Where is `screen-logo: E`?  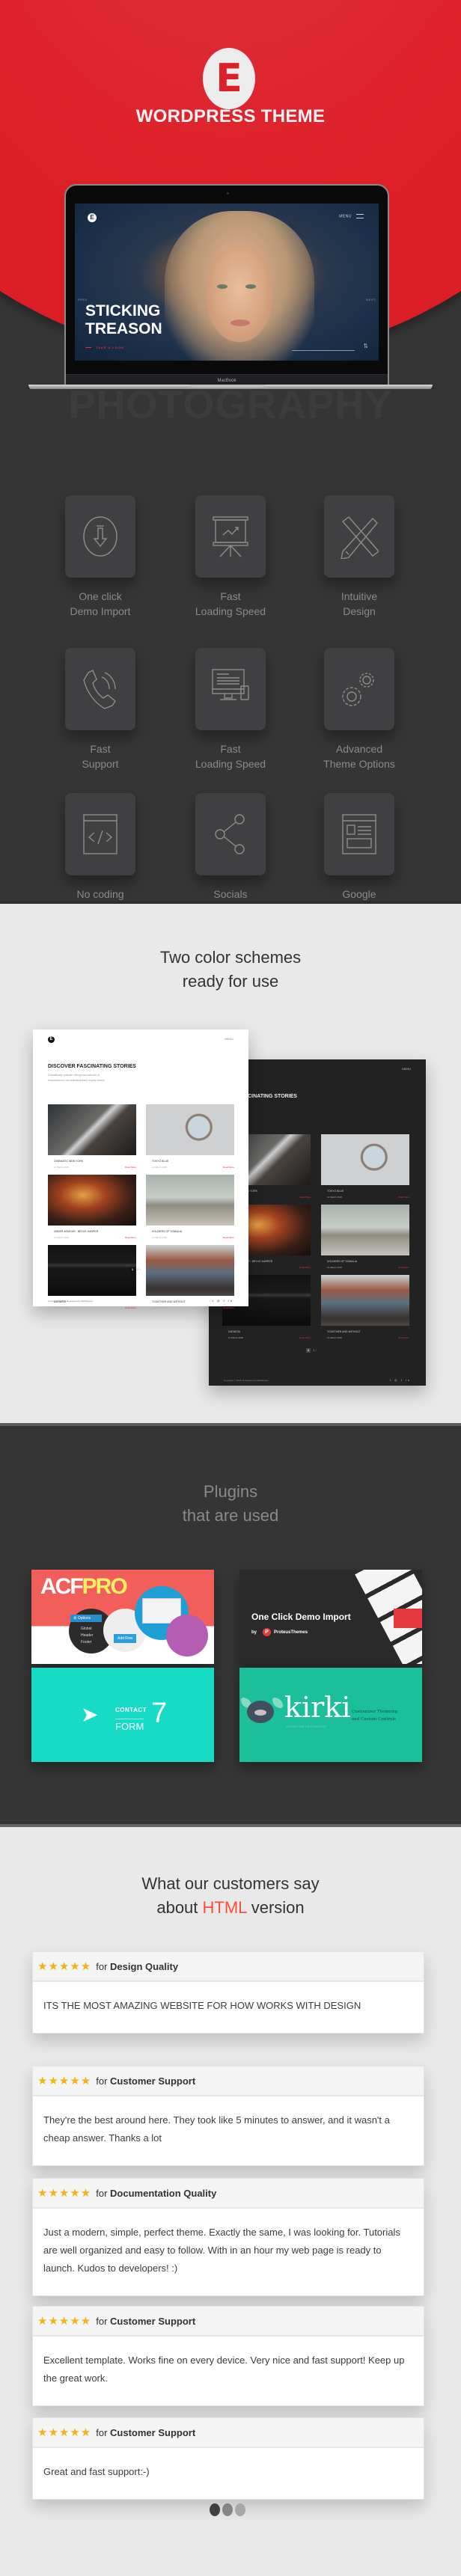 screen-logo: E is located at coordinates (92, 217).